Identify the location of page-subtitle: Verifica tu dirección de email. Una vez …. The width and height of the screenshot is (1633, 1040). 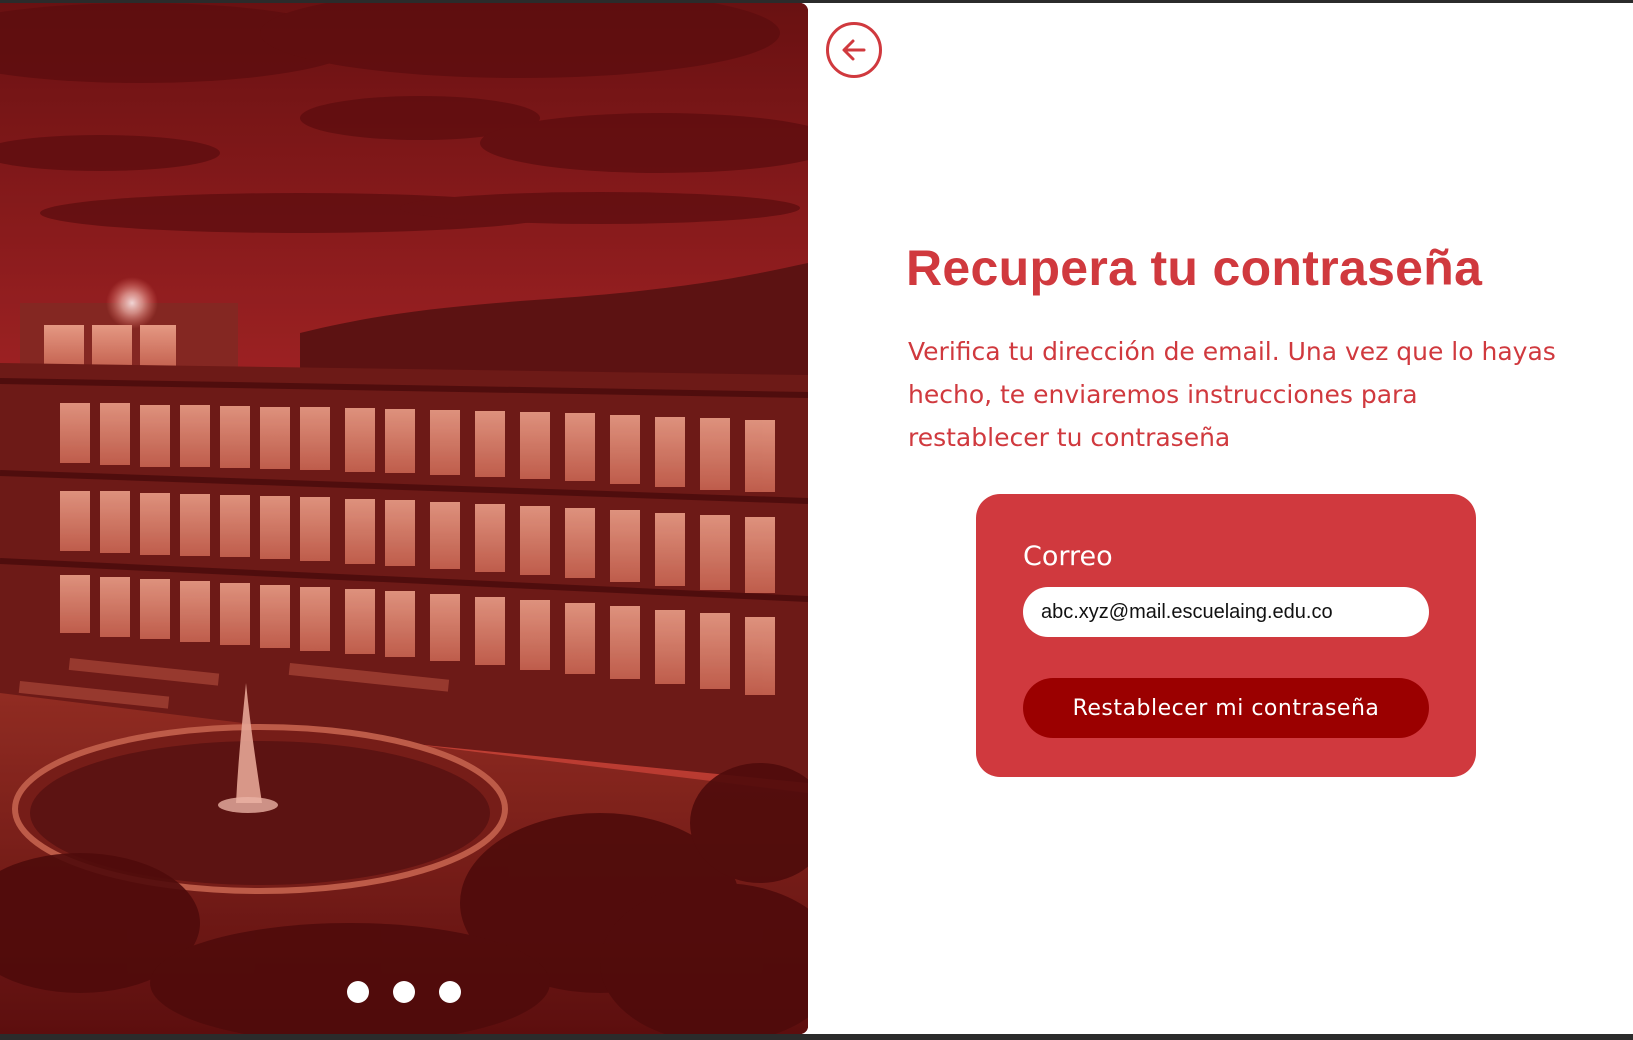
(1232, 394).